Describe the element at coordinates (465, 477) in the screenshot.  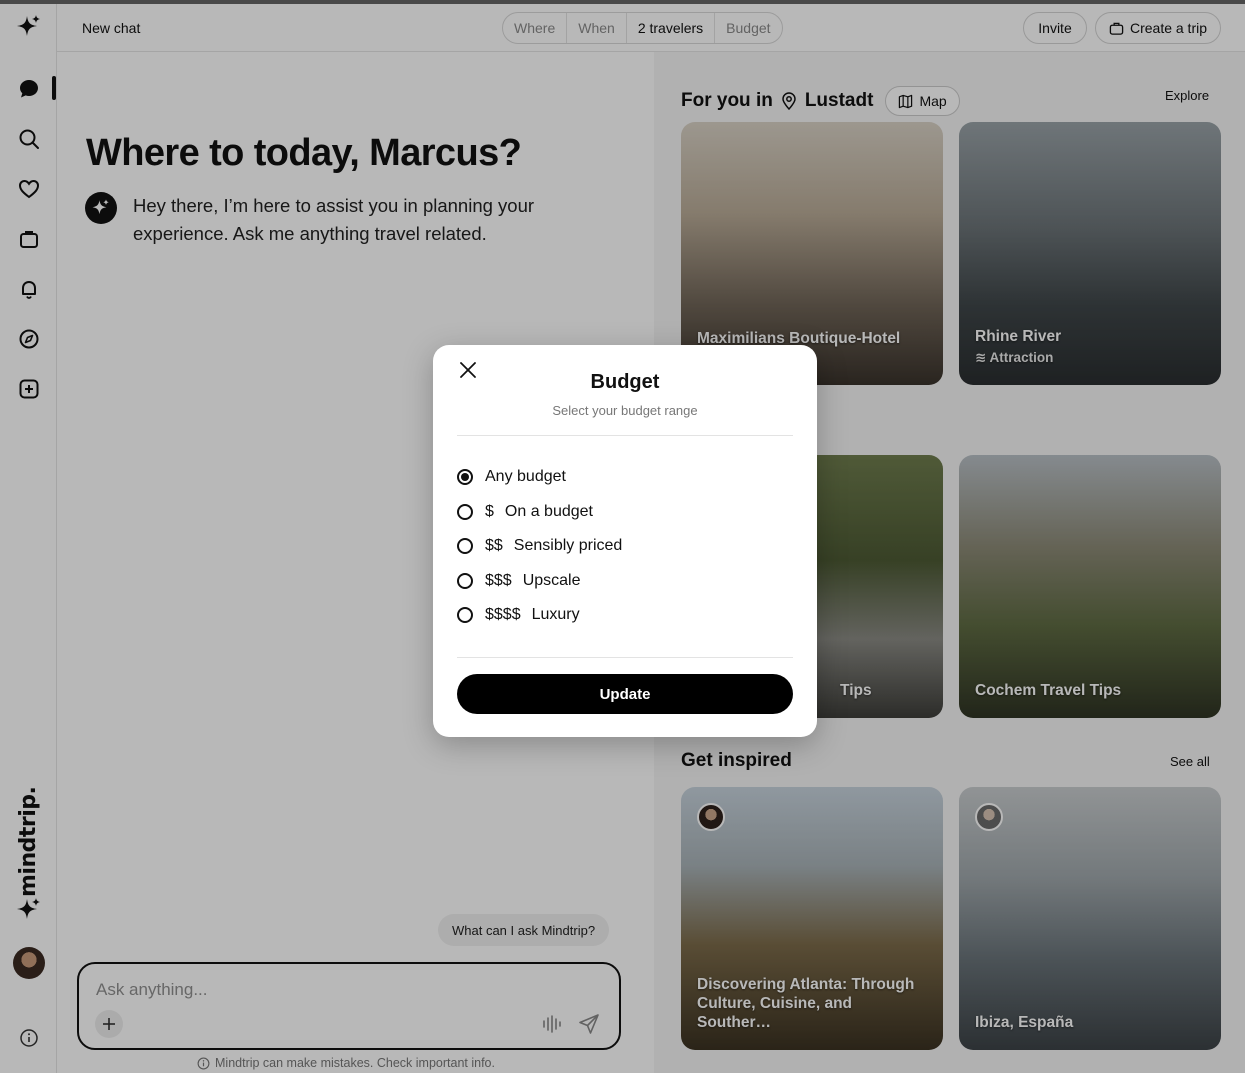
I see `radio-selected` at that location.